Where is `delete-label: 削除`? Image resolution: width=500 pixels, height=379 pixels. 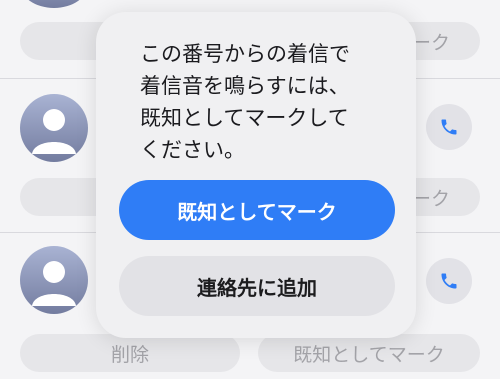
delete-label: 削除 is located at coordinates (129, 354).